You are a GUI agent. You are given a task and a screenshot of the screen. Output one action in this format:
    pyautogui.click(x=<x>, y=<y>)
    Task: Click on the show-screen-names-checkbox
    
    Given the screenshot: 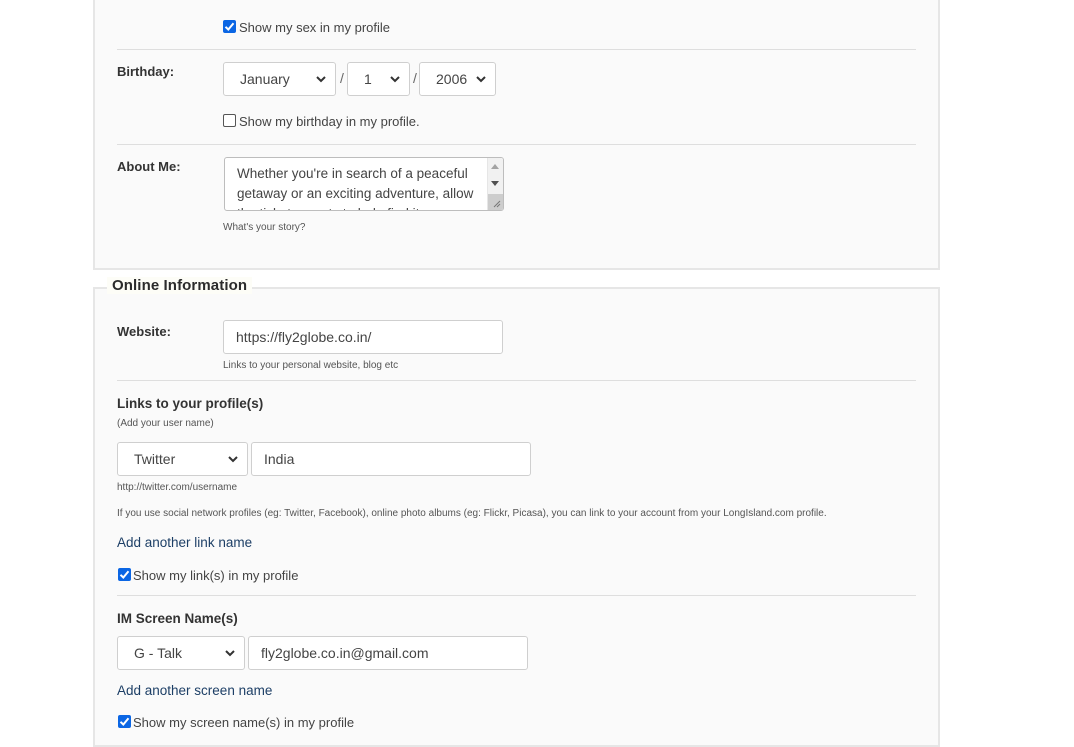 What is the action you would take?
    pyautogui.click(x=124, y=721)
    